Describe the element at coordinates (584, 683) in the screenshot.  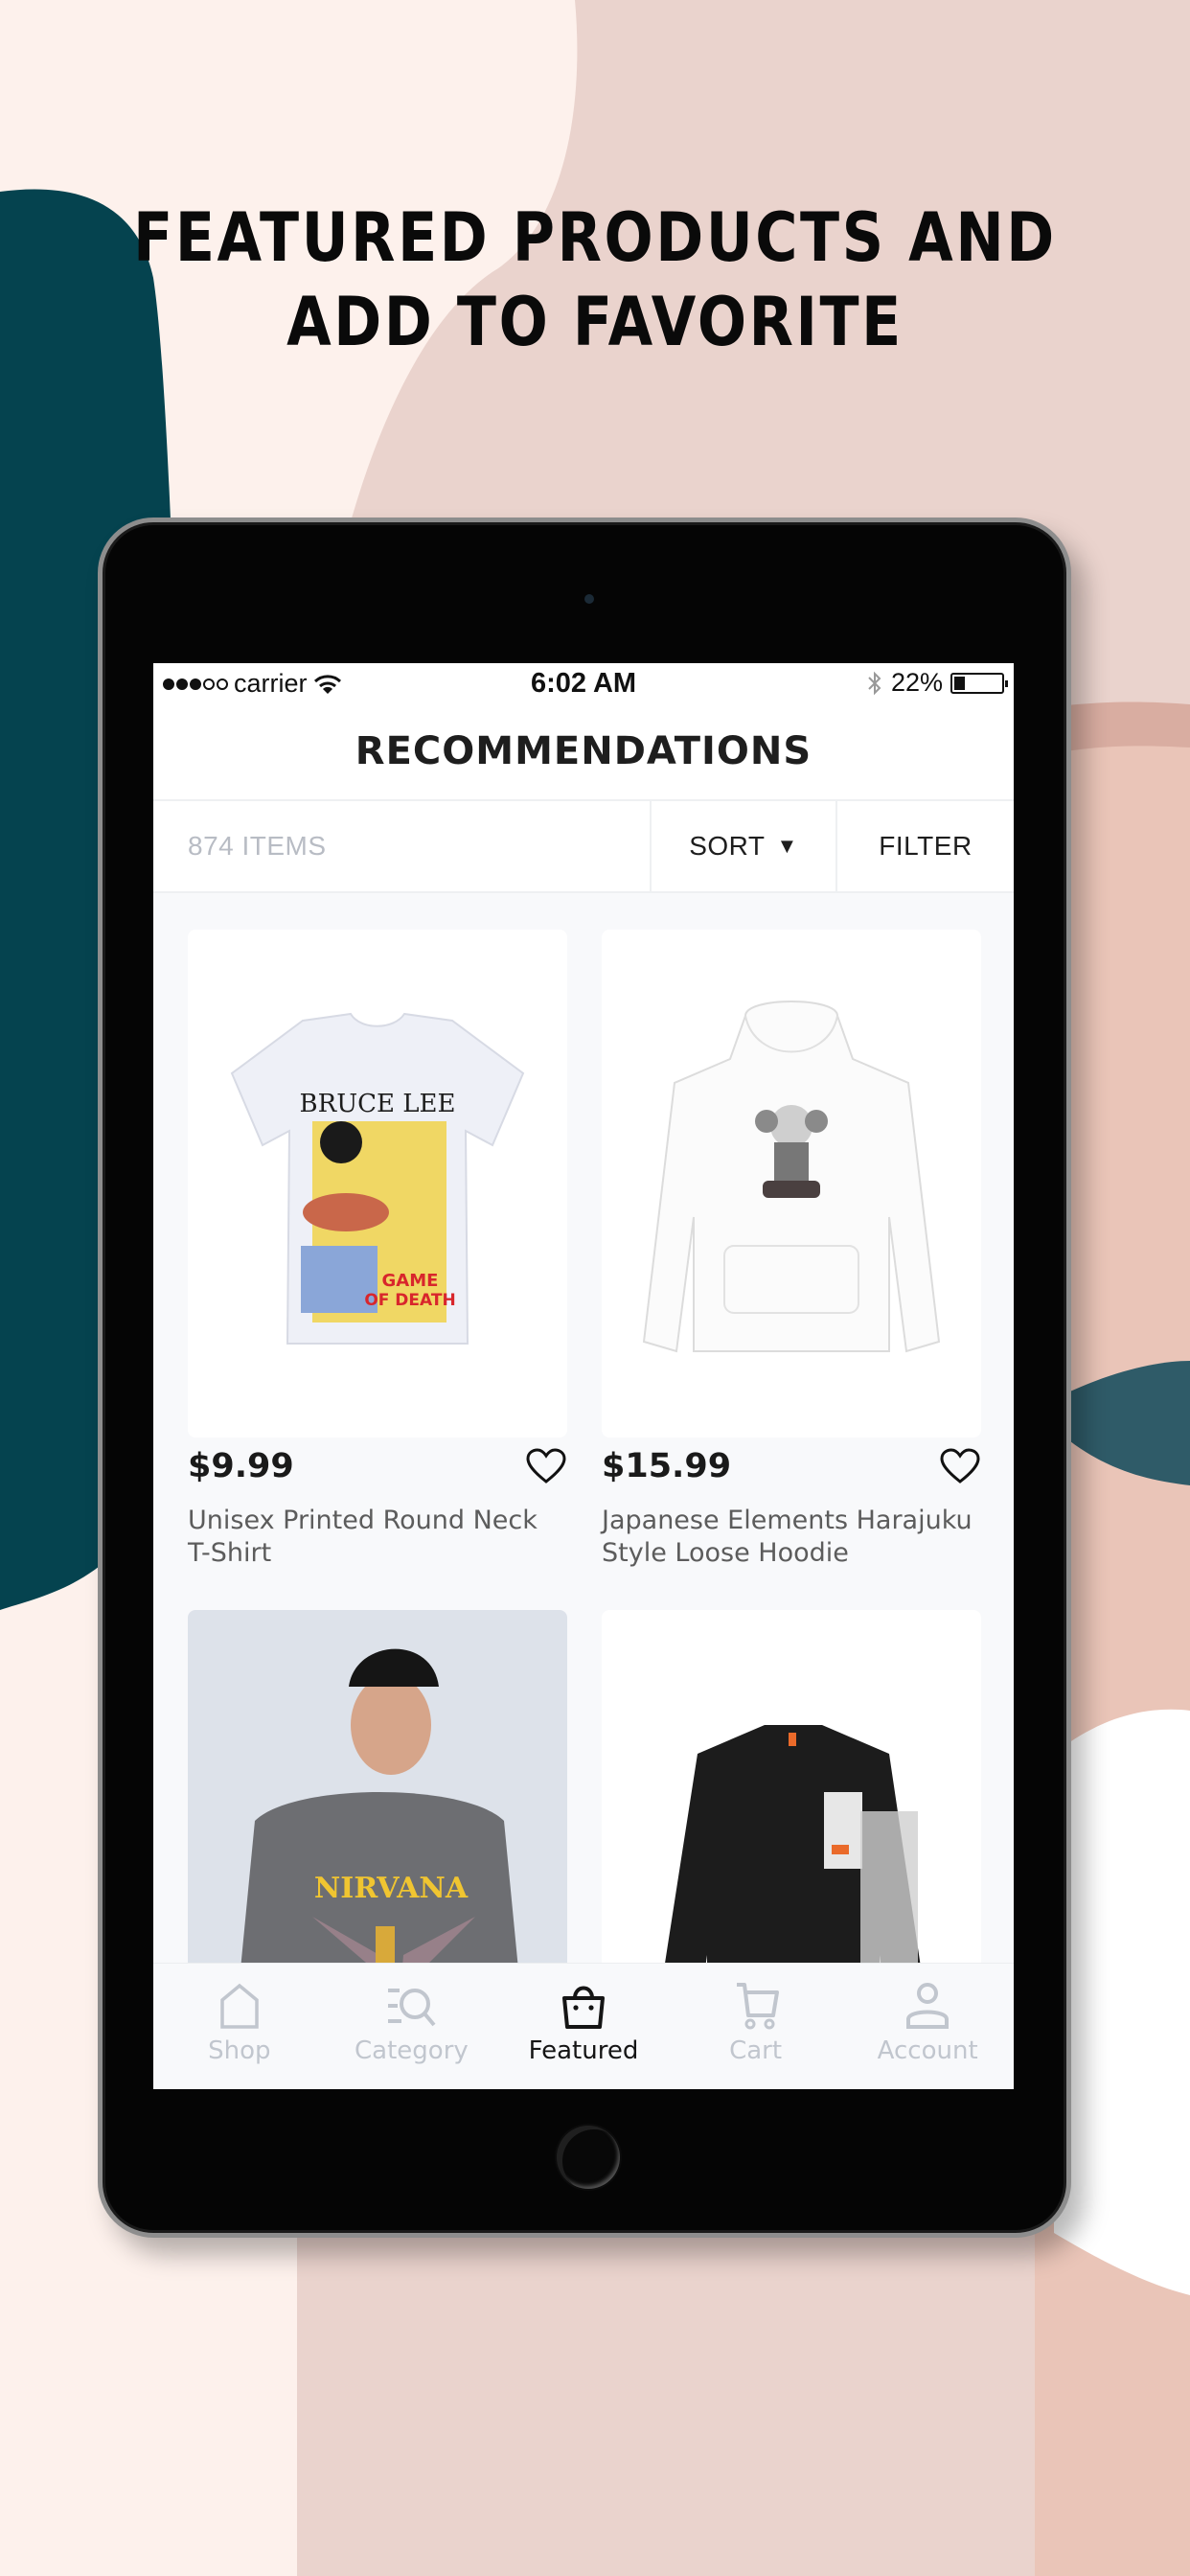
I see `status-bar: carrier 6:02 AM 22%` at that location.